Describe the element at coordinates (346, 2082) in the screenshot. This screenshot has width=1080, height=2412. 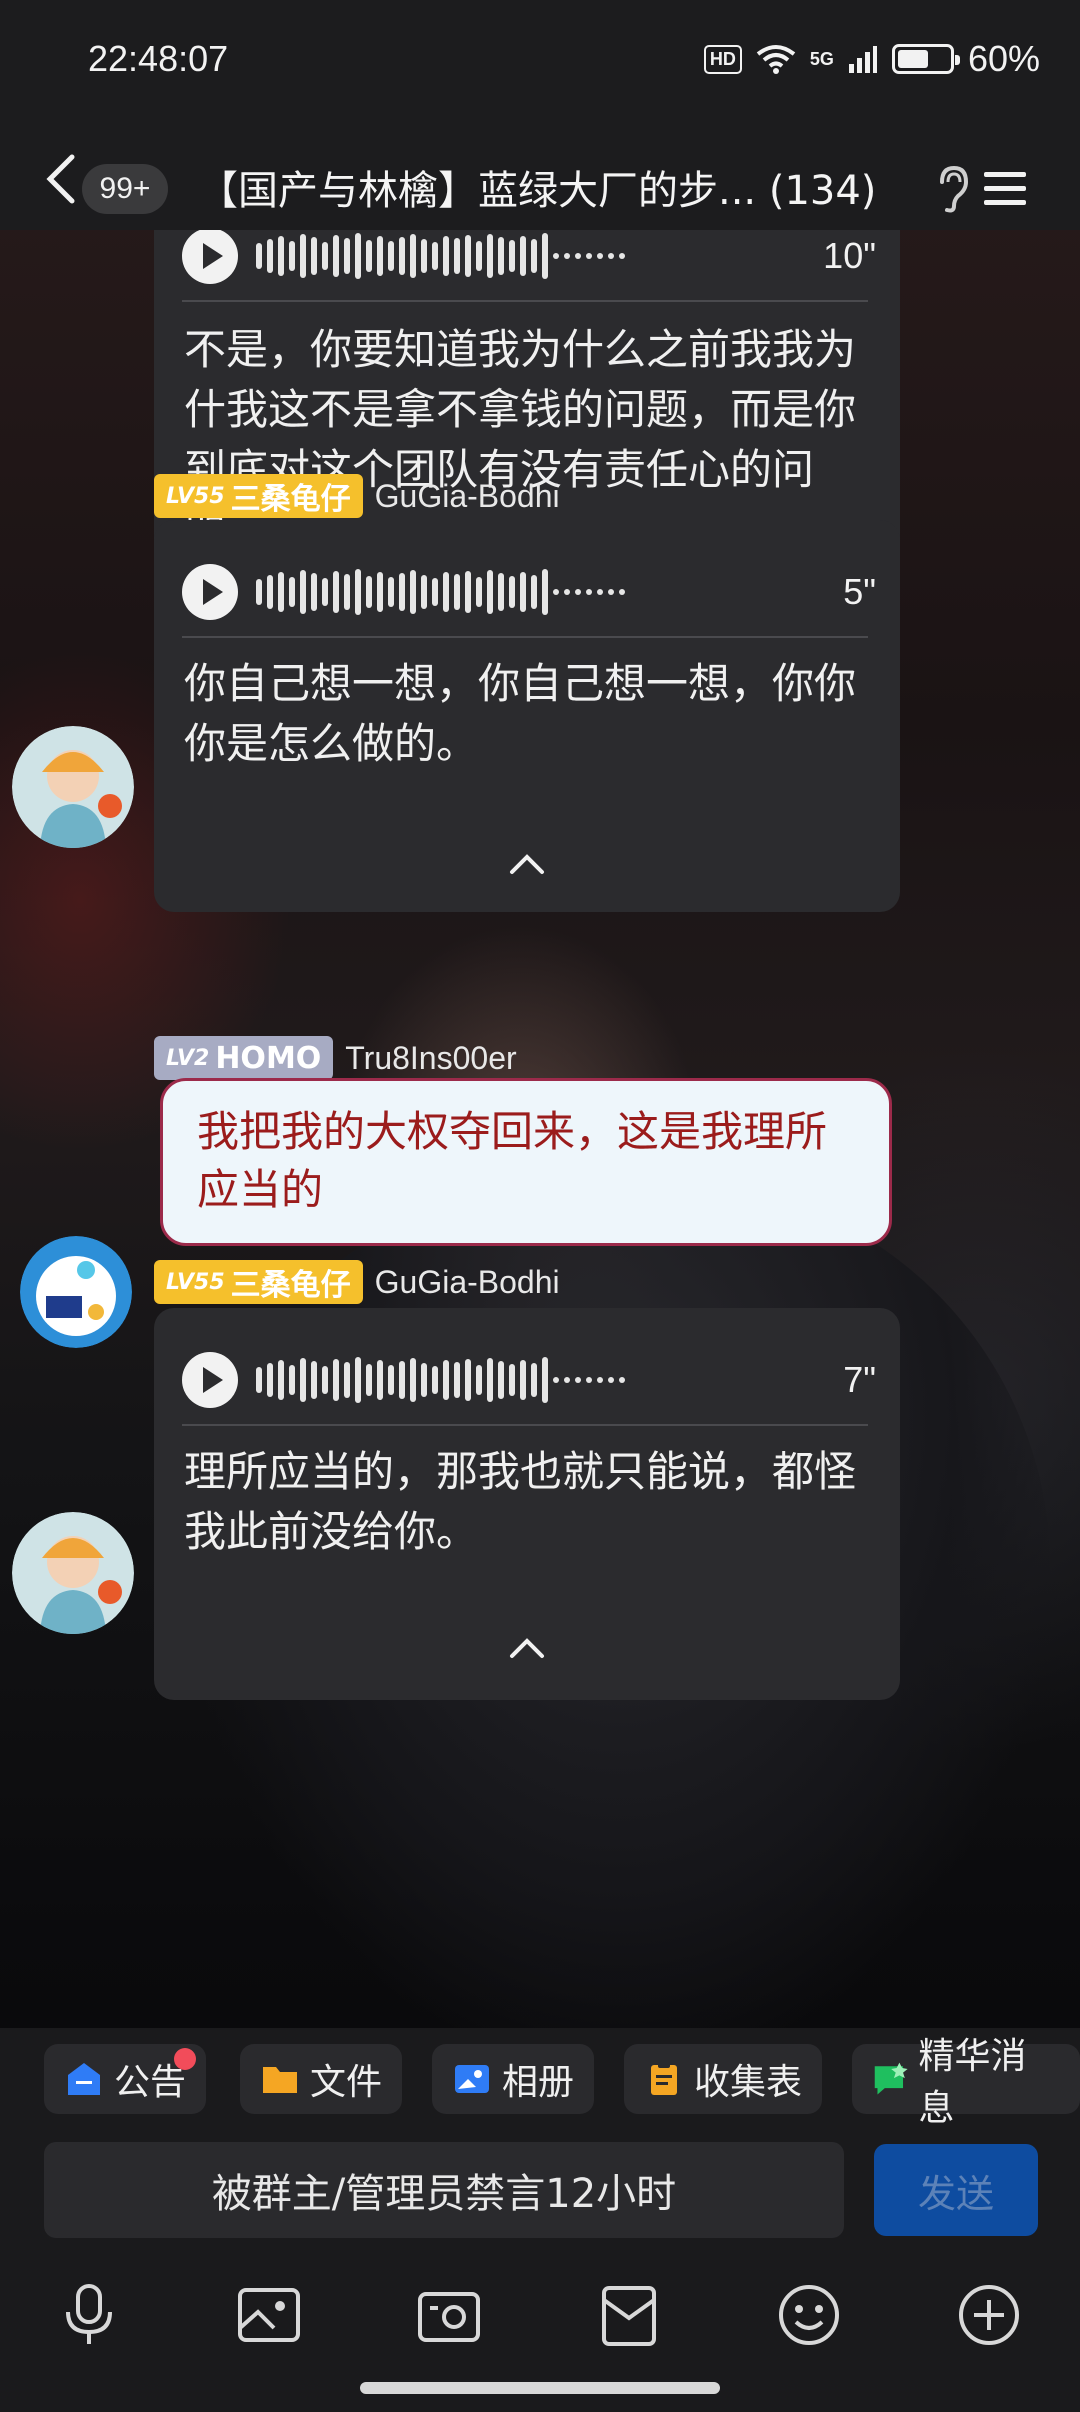
I see `chip-label: 文件` at that location.